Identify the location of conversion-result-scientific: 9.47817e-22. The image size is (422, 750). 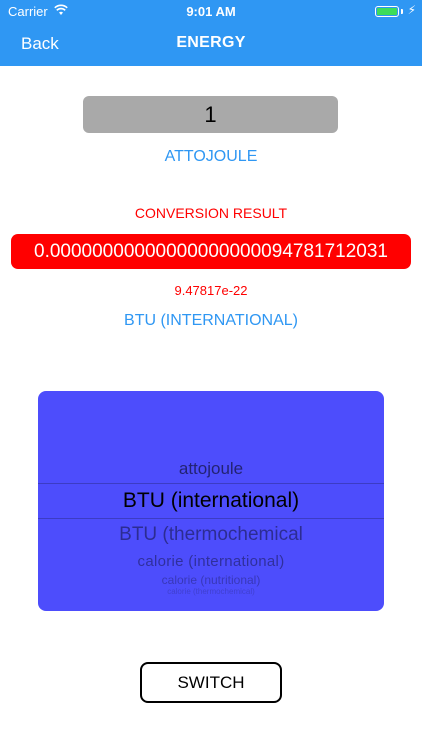
(211, 290).